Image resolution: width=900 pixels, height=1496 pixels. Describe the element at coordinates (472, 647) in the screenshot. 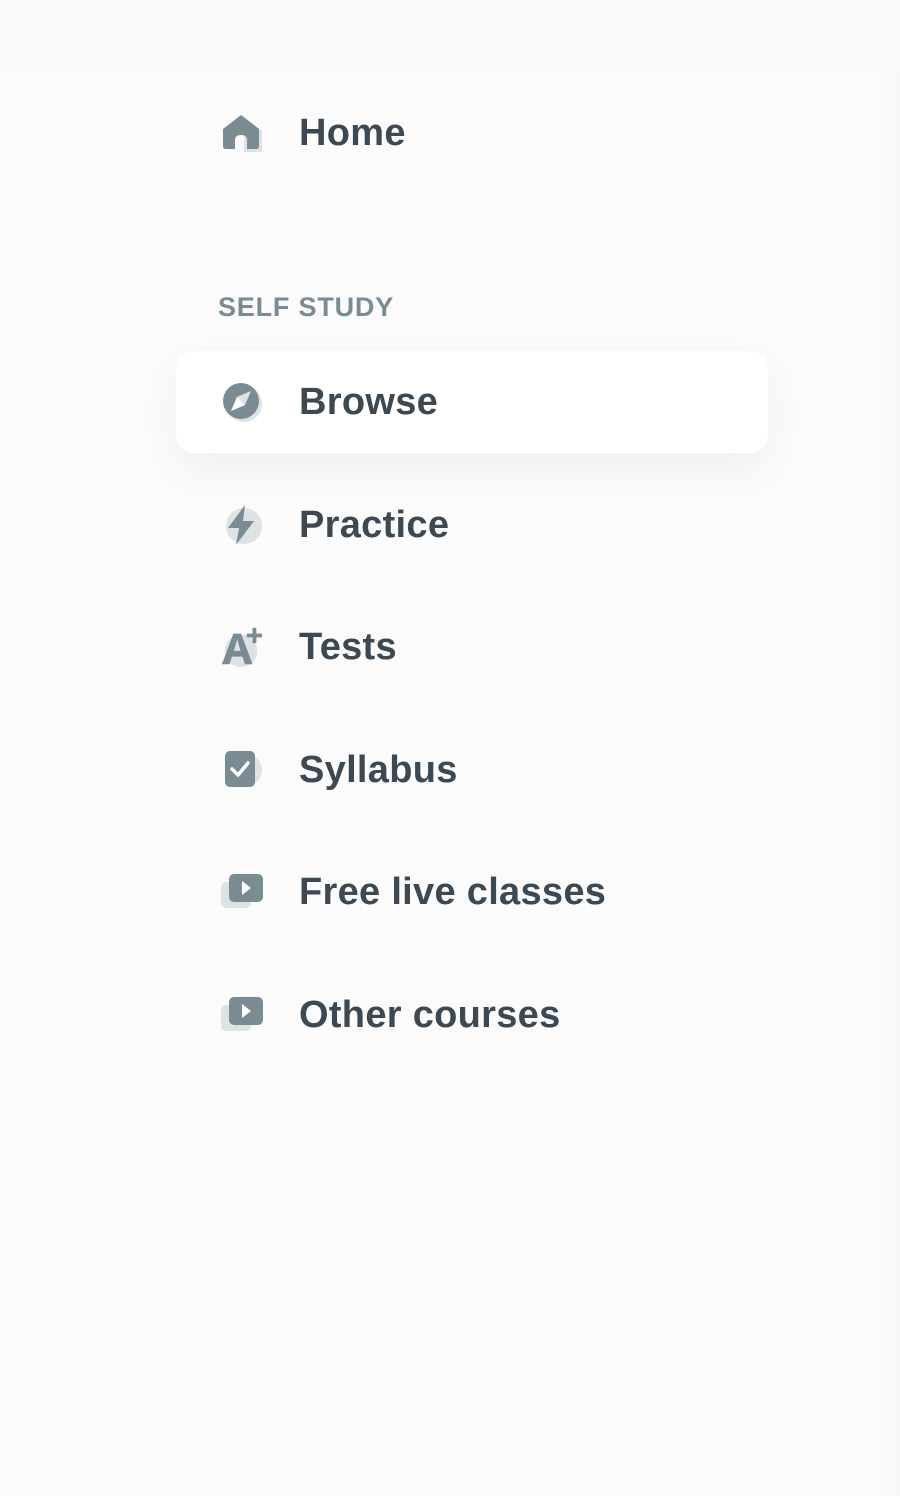

I see `sidebar-item-tests: Tests` at that location.